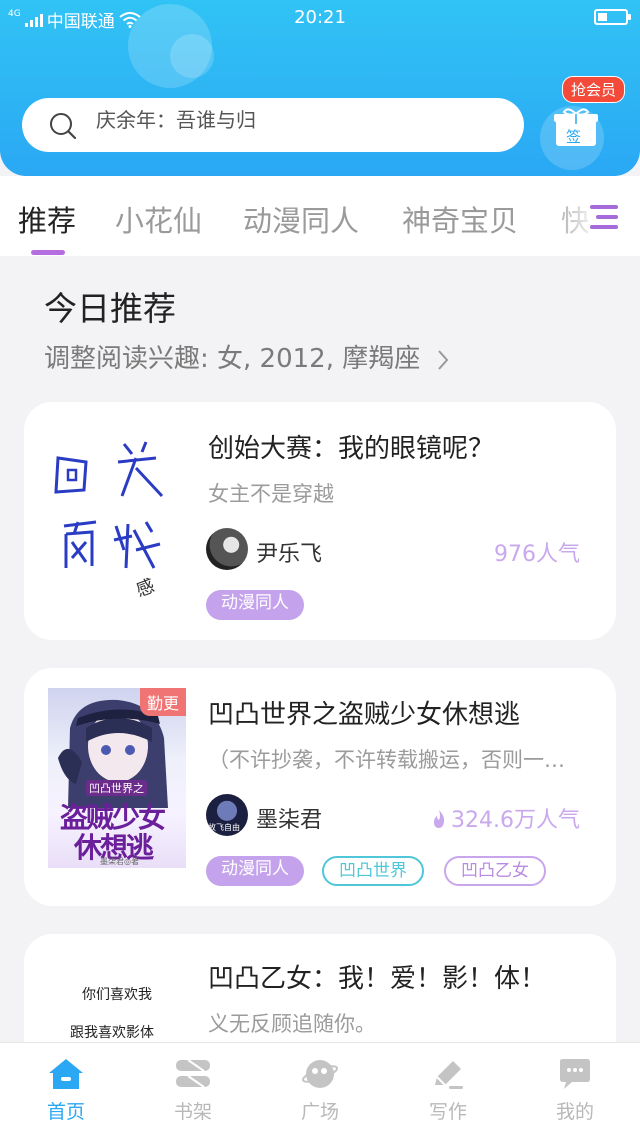 The image size is (640, 1138). What do you see at coordinates (117, 778) in the screenshot?
I see `book-cover: 勤更 凹凸世界之 盗贼少女 休想逃 墨柒君◎著` at bounding box center [117, 778].